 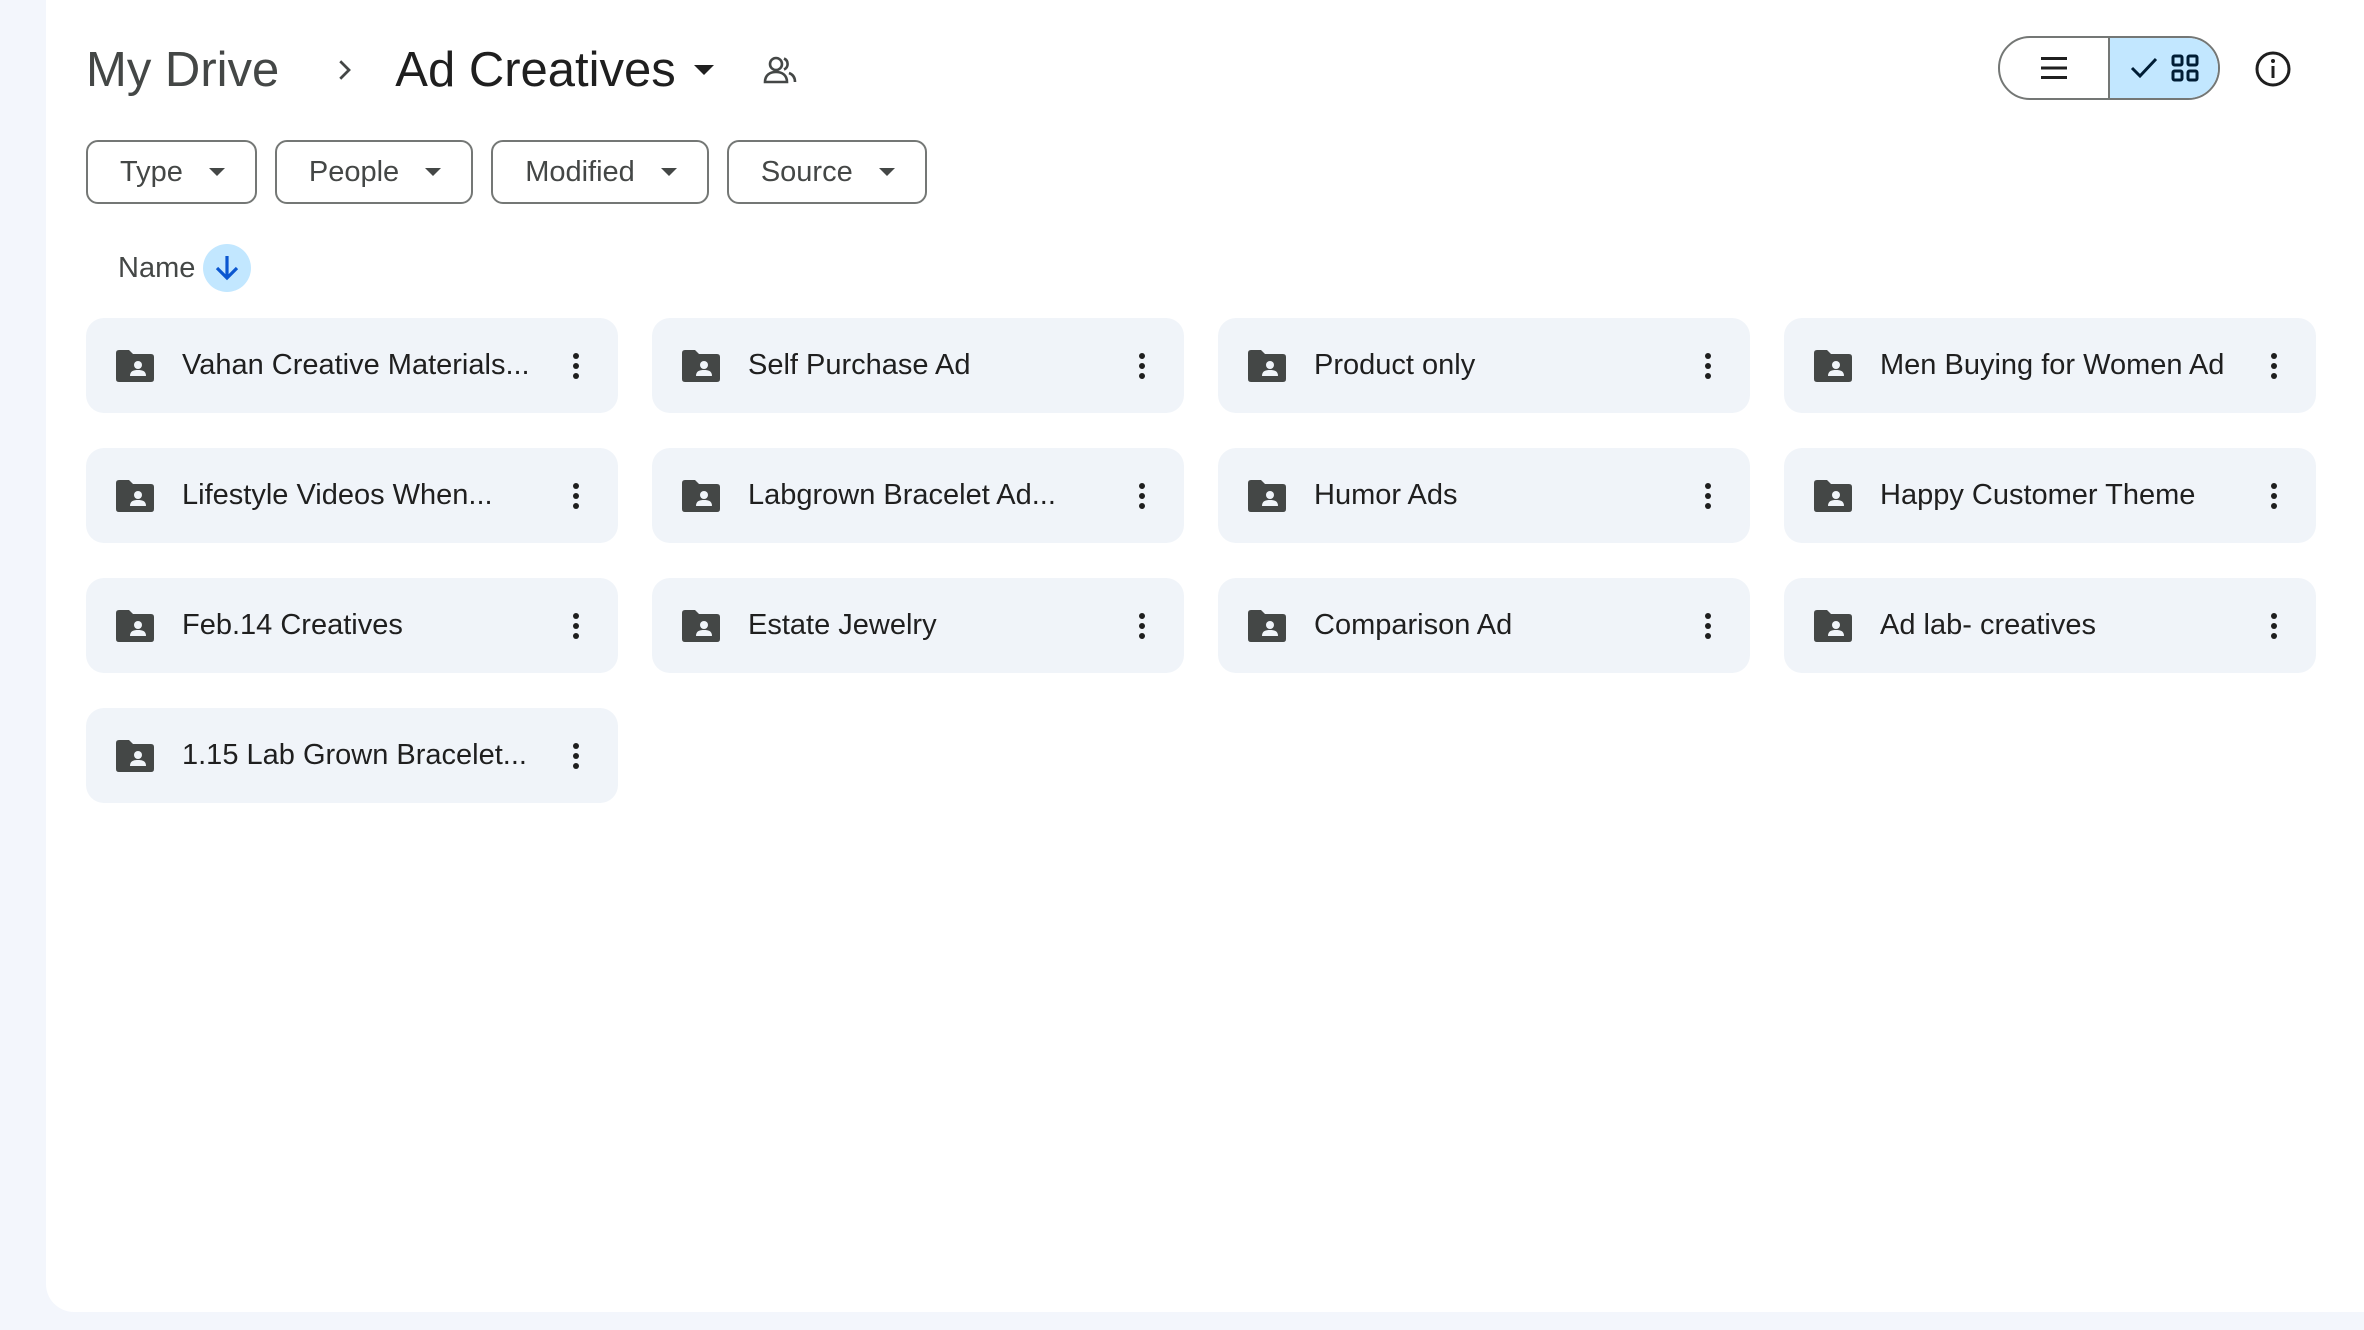 I want to click on filter-modified: Modified, so click(x=600, y=172).